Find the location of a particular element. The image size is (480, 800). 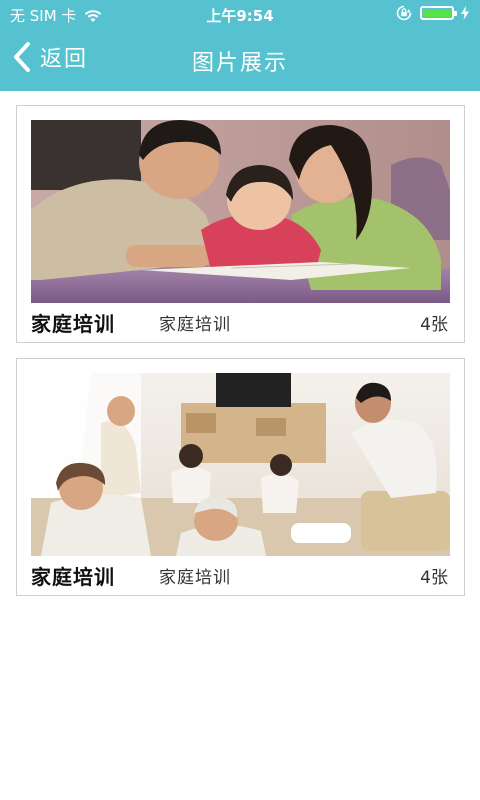

navigation-bar: 返回 图片展示 is located at coordinates (240, 59).